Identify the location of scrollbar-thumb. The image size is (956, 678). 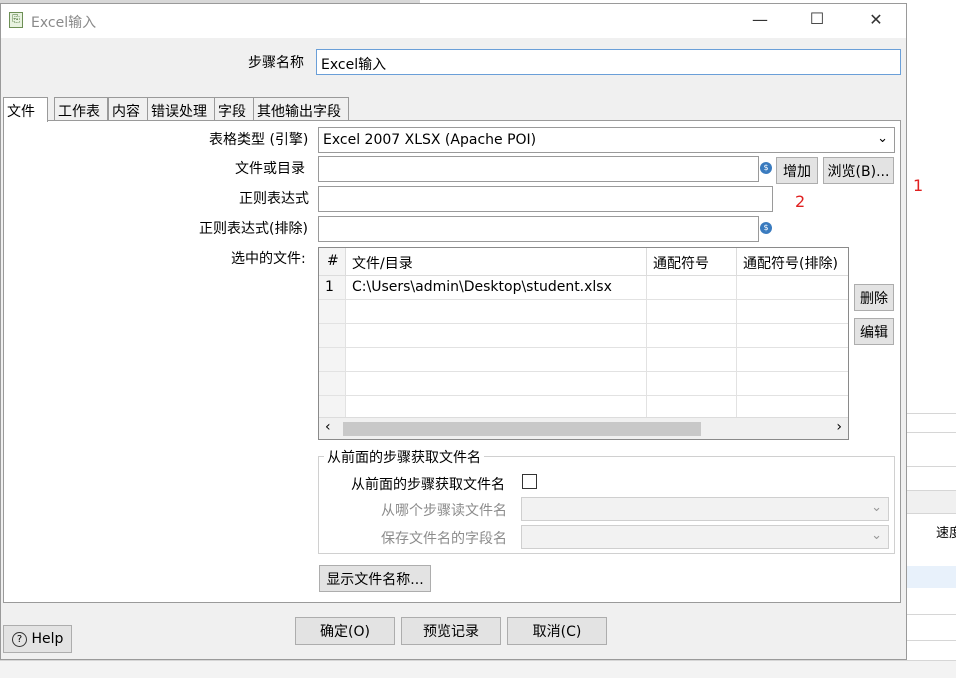
(522, 429).